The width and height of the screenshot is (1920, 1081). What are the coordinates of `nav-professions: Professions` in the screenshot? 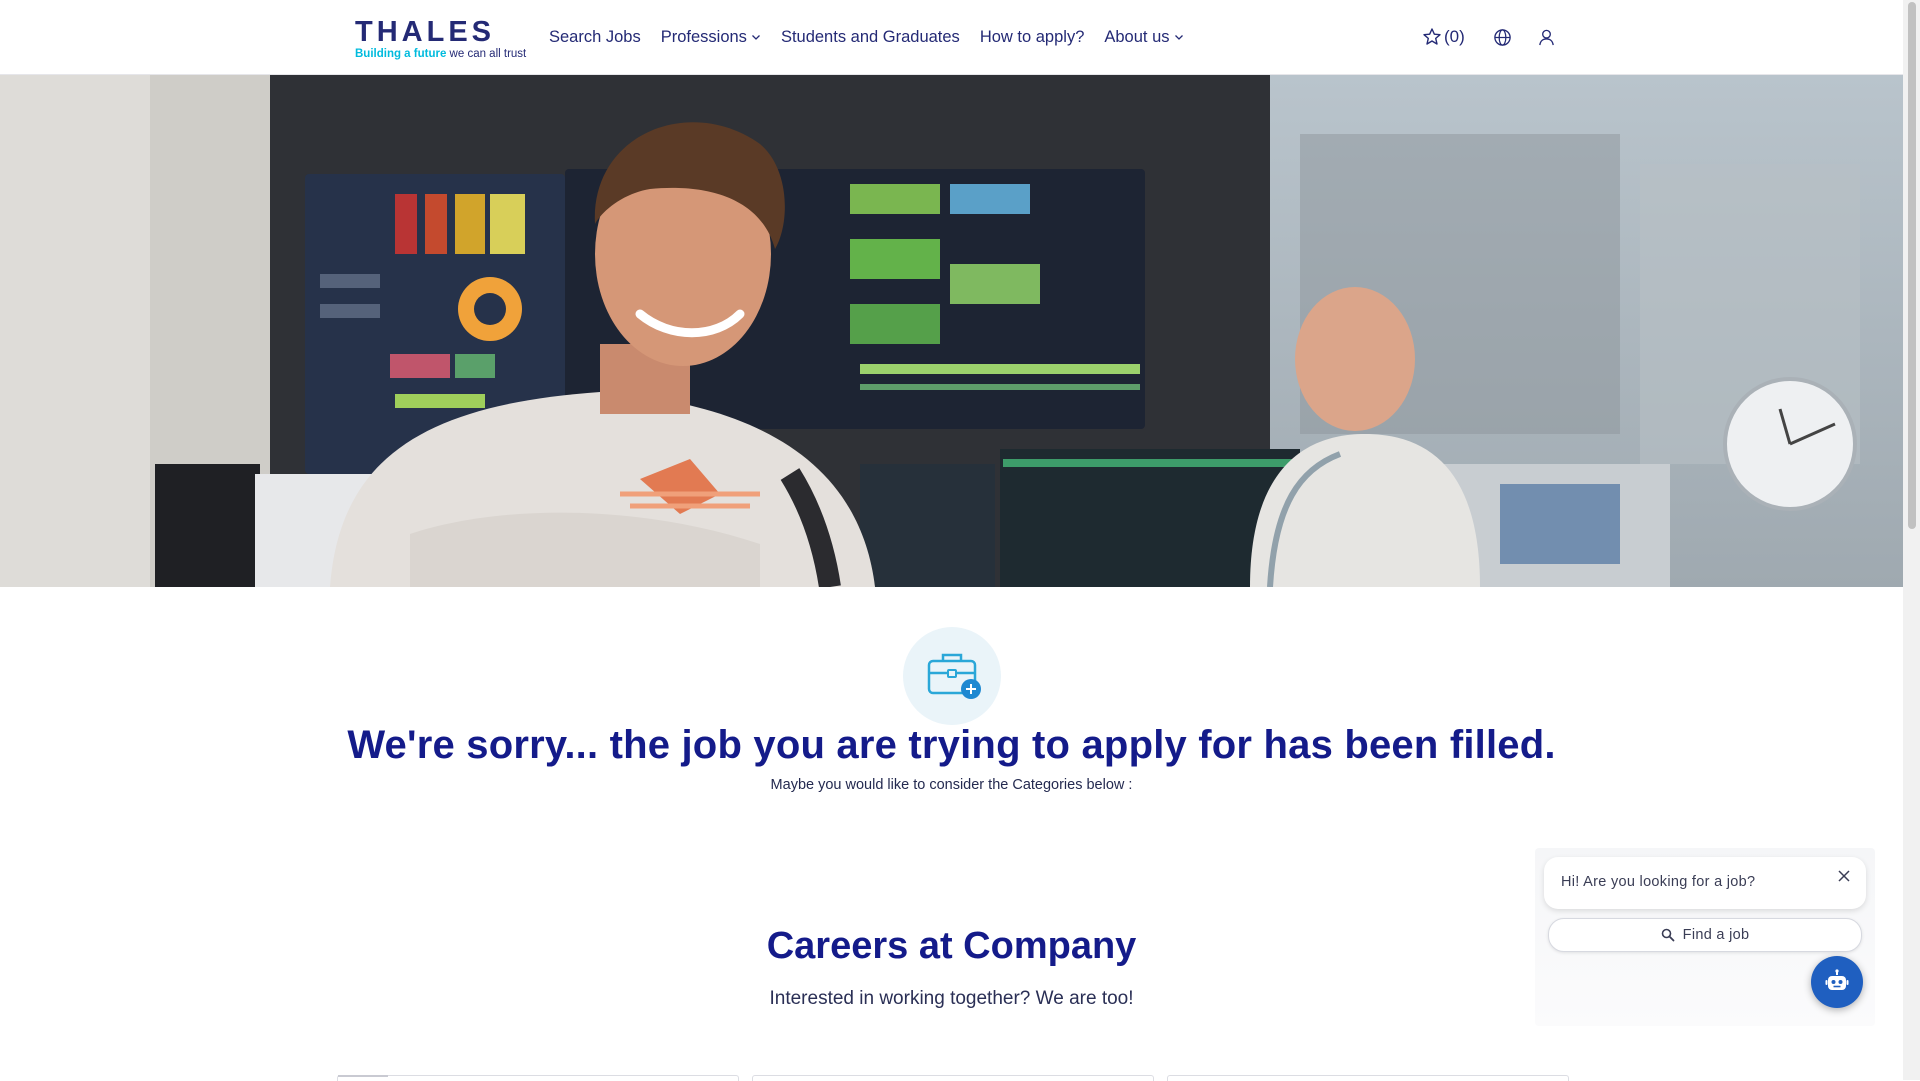 It's located at (711, 37).